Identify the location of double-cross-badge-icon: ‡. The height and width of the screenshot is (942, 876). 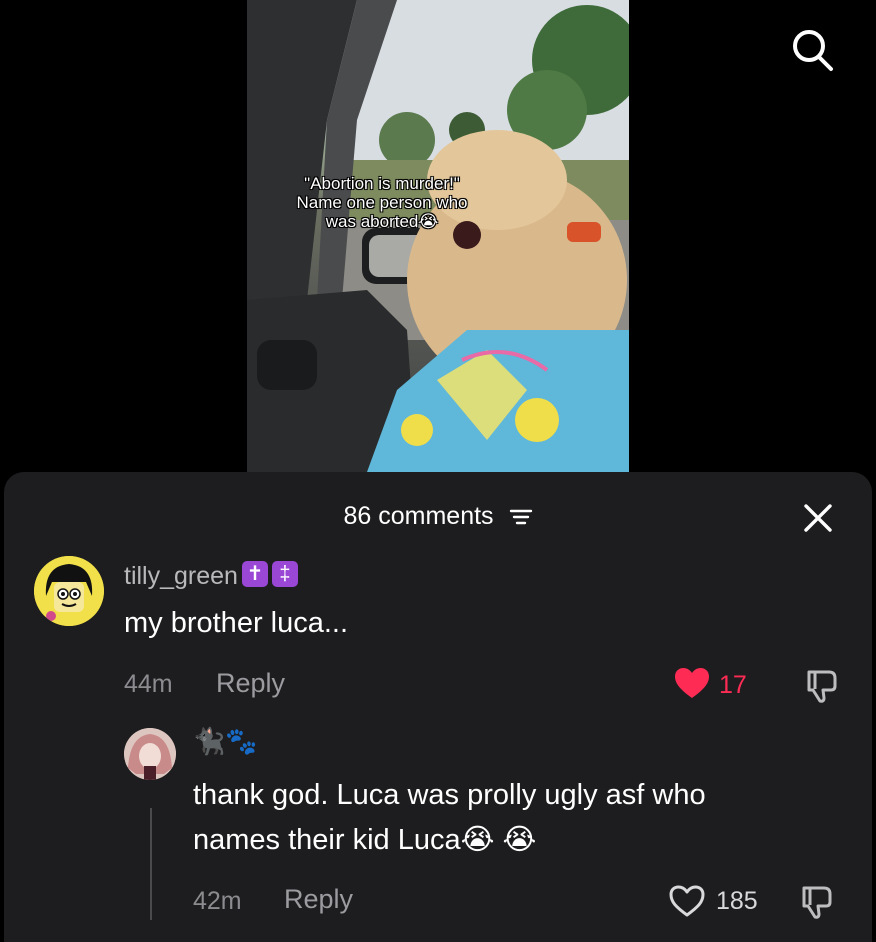
(284, 574).